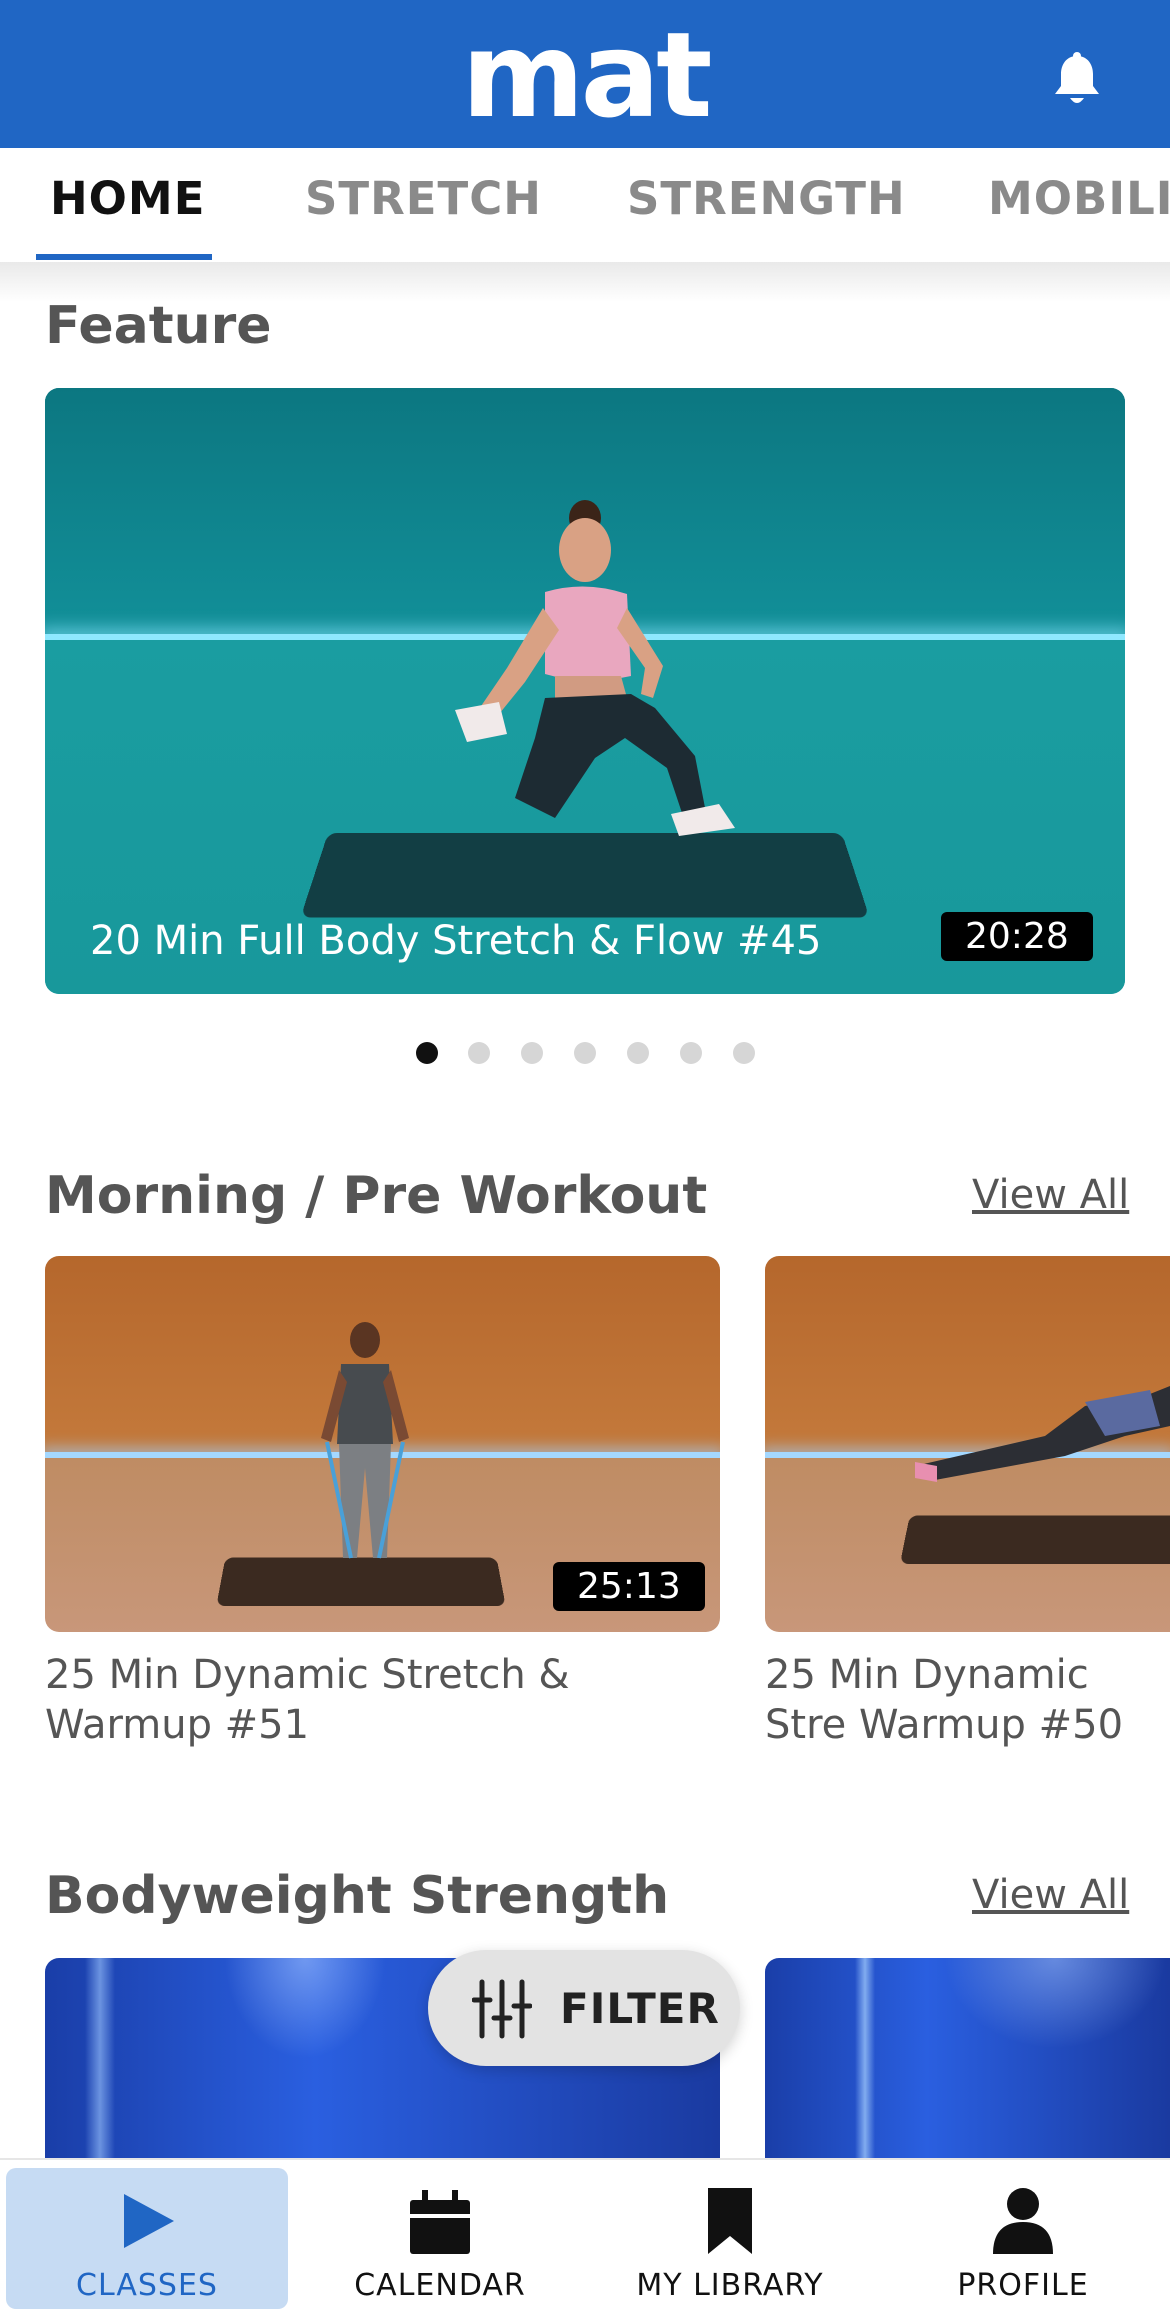  I want to click on video-card-title: 25 Min Dynamic Stretch & Warmup #51, so click(307, 1700).